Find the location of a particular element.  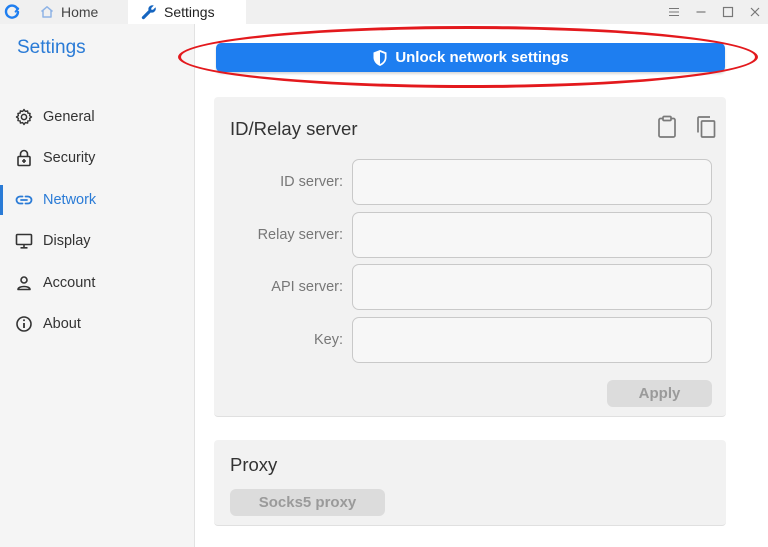

sidebar-item-network: Network is located at coordinates (97, 200).